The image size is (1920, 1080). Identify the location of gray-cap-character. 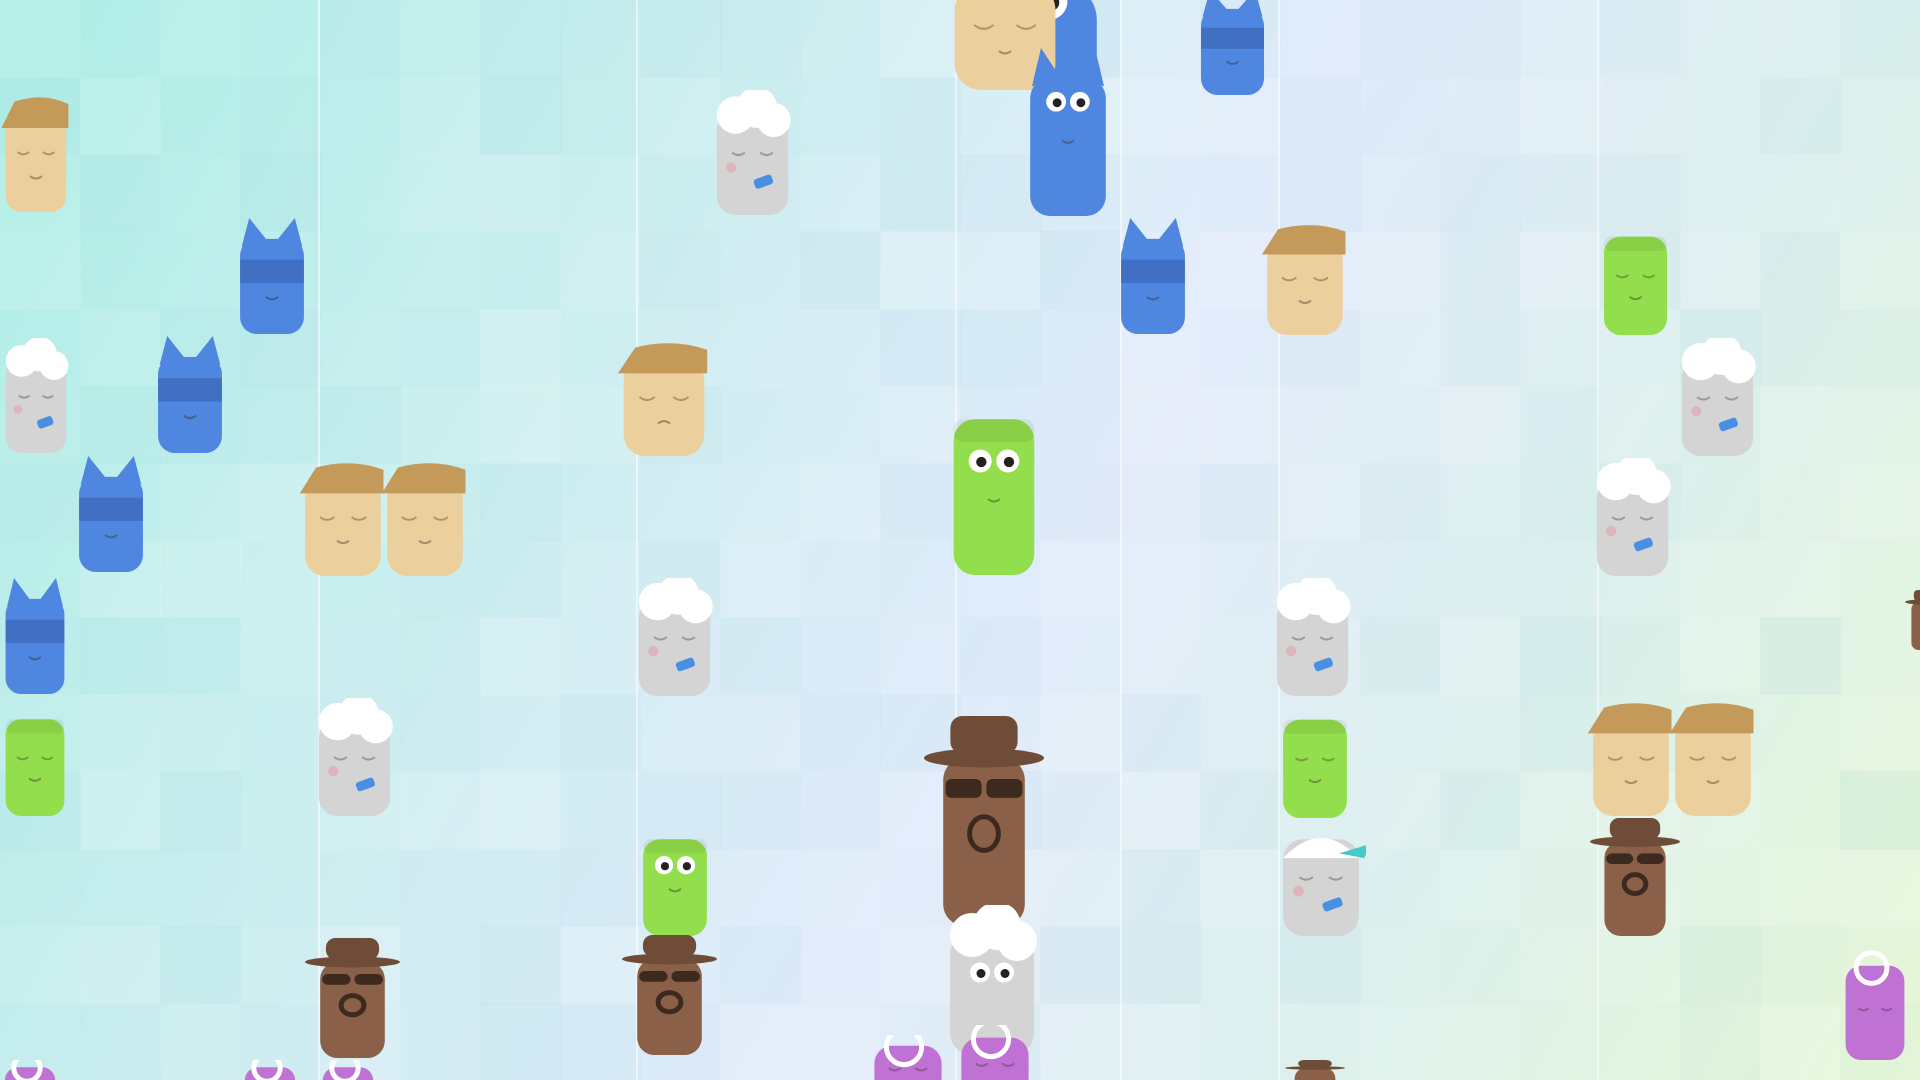
(1321, 877).